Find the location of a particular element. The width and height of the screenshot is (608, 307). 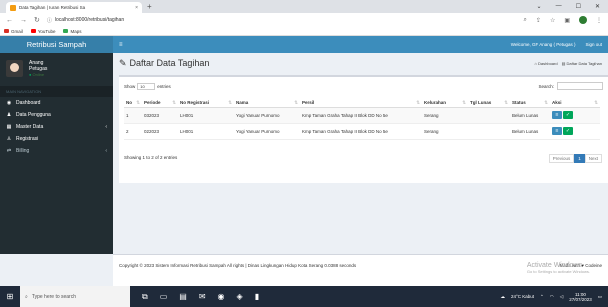

col-persil: Persil ⇅ is located at coordinates (361, 103).